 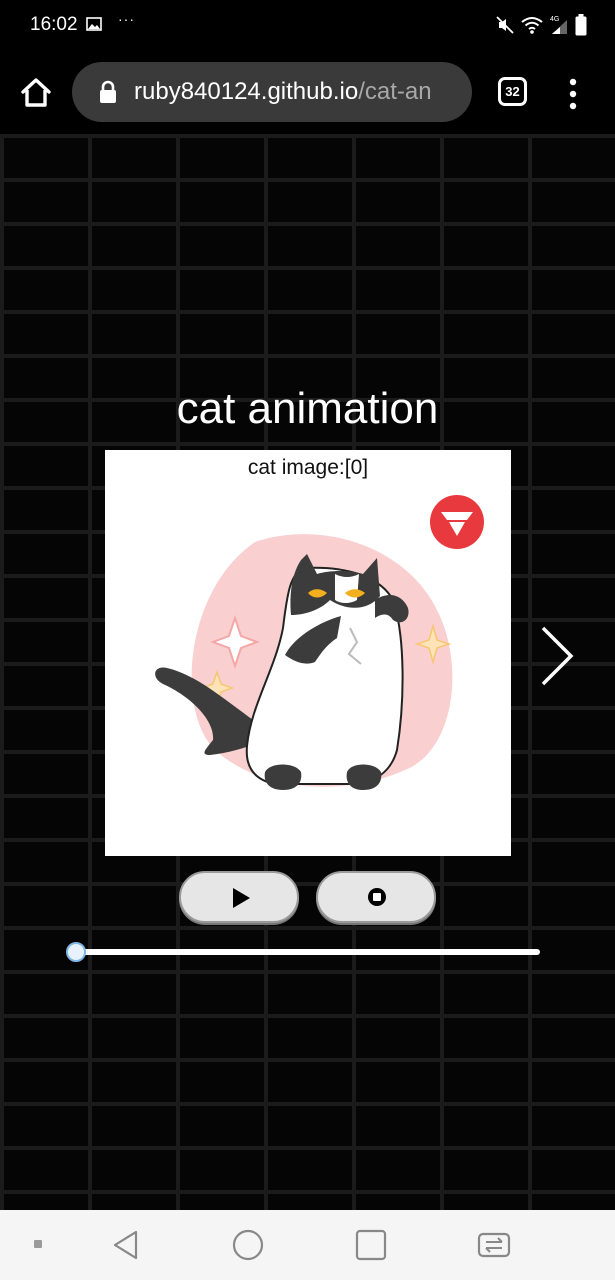 What do you see at coordinates (76, 952) in the screenshot?
I see `slider-thumb` at bounding box center [76, 952].